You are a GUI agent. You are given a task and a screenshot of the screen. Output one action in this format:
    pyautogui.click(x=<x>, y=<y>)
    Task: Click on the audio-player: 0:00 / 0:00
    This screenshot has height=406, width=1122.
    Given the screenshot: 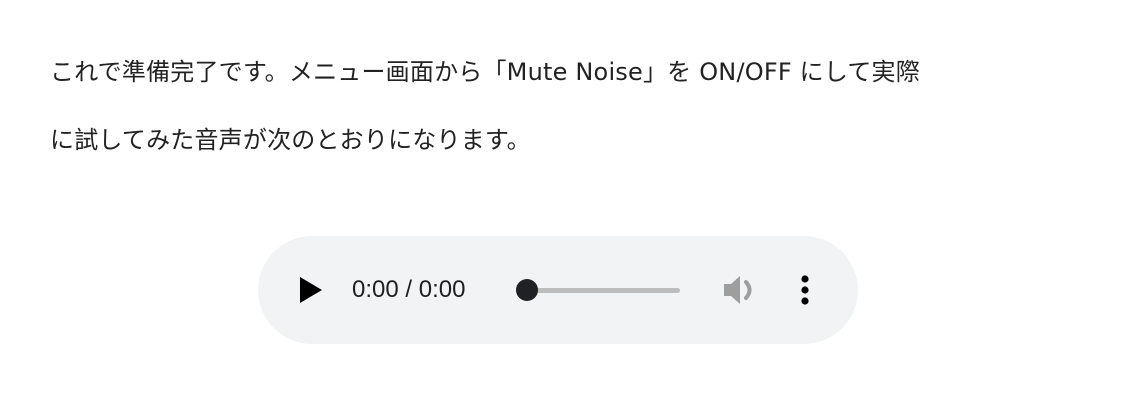 What is the action you would take?
    pyautogui.click(x=558, y=290)
    